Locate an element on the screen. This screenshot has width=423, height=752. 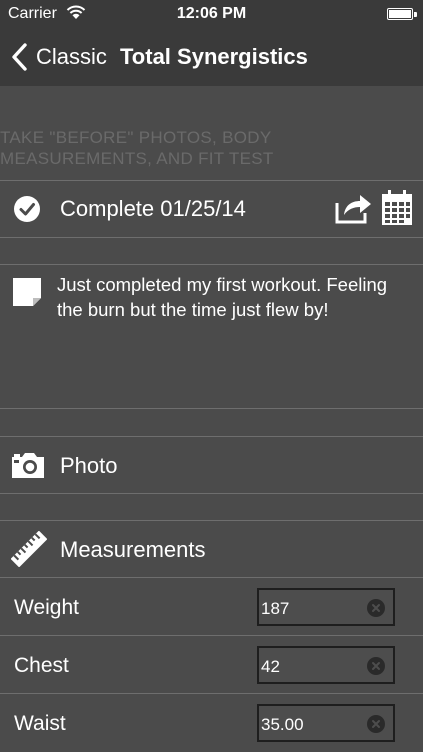
waist-field: 35.00 is located at coordinates (326, 723).